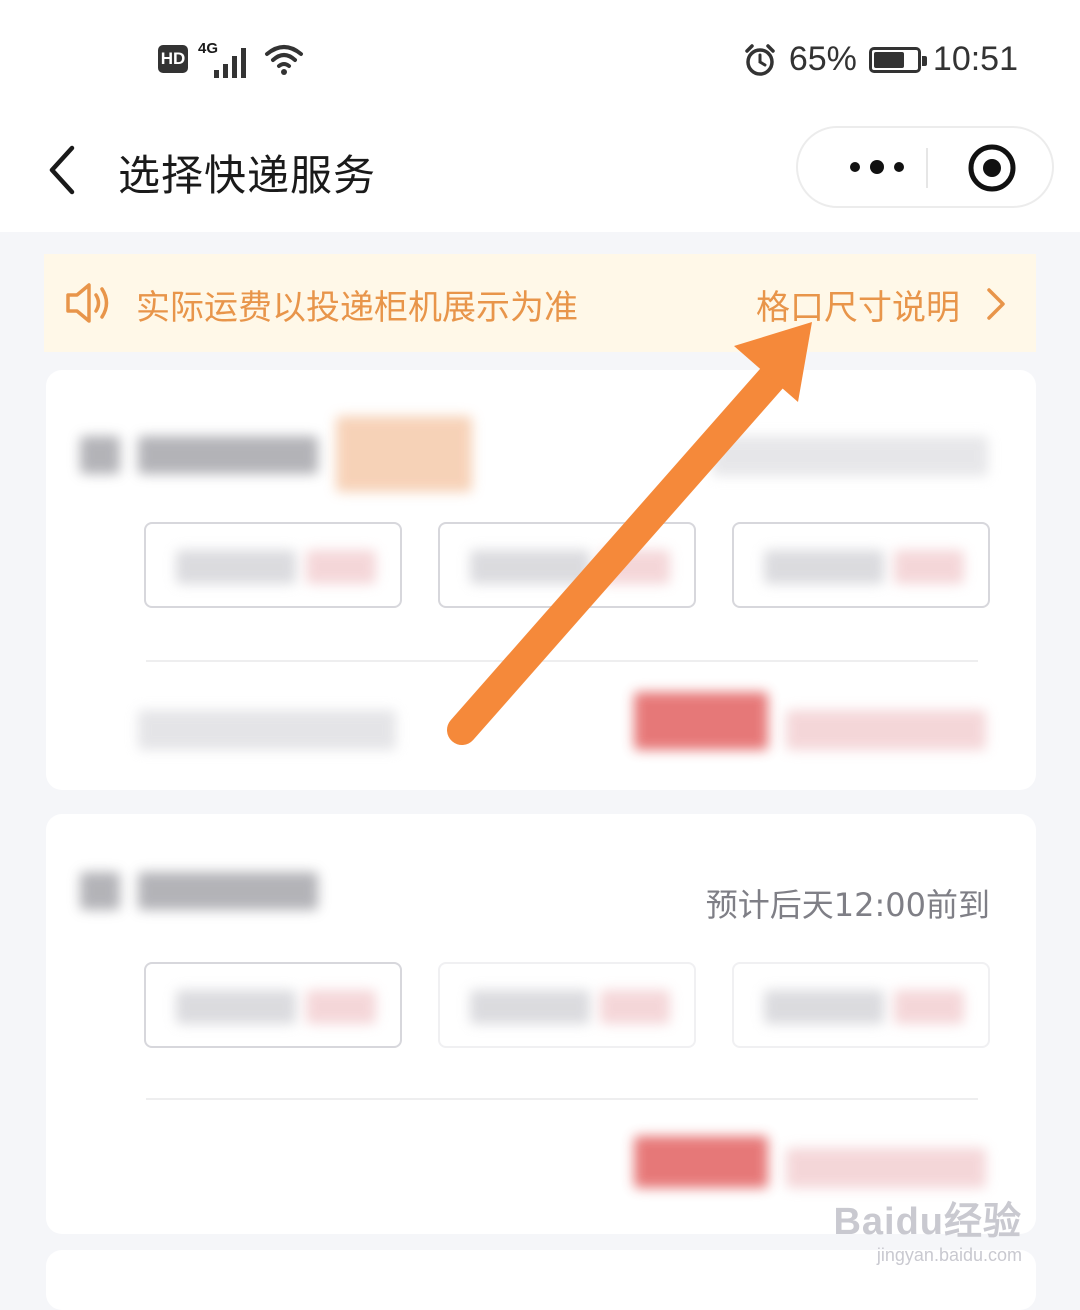 The image size is (1080, 1310). I want to click on eta-text: 预计后天12:00前到, so click(847, 905).